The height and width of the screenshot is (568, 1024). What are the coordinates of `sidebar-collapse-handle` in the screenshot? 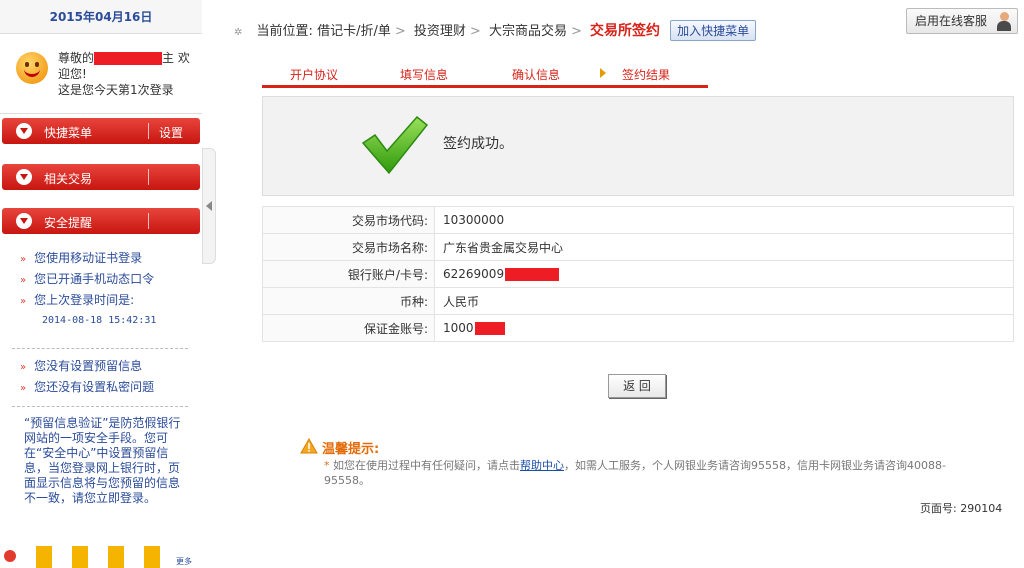 It's located at (209, 206).